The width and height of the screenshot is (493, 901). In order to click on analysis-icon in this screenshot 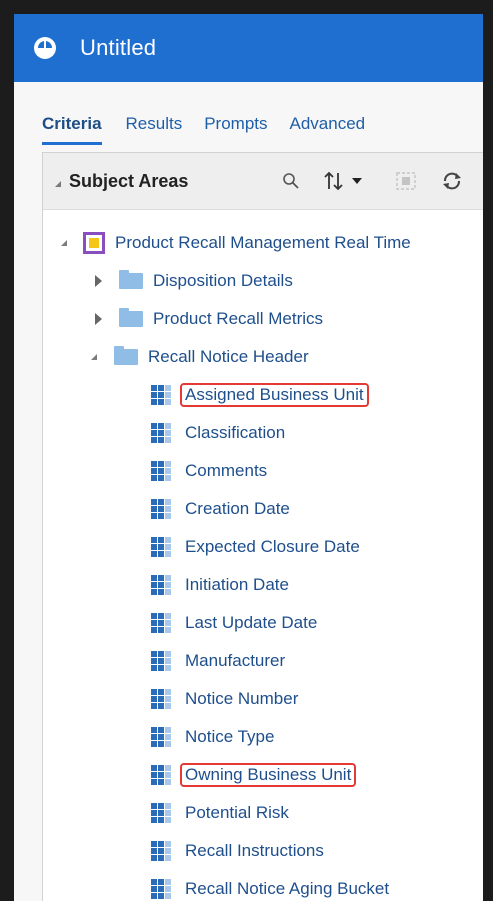, I will do `click(45, 48)`.